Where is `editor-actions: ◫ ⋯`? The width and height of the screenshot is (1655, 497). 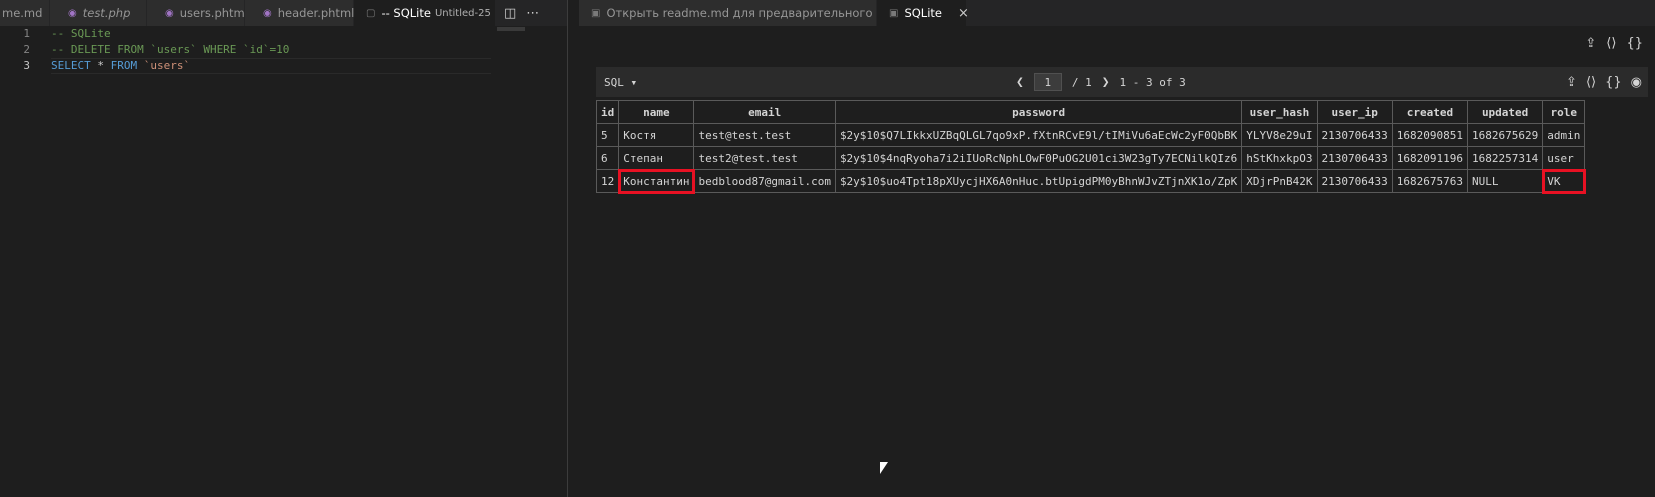
editor-actions: ◫ ⋯ is located at coordinates (521, 13).